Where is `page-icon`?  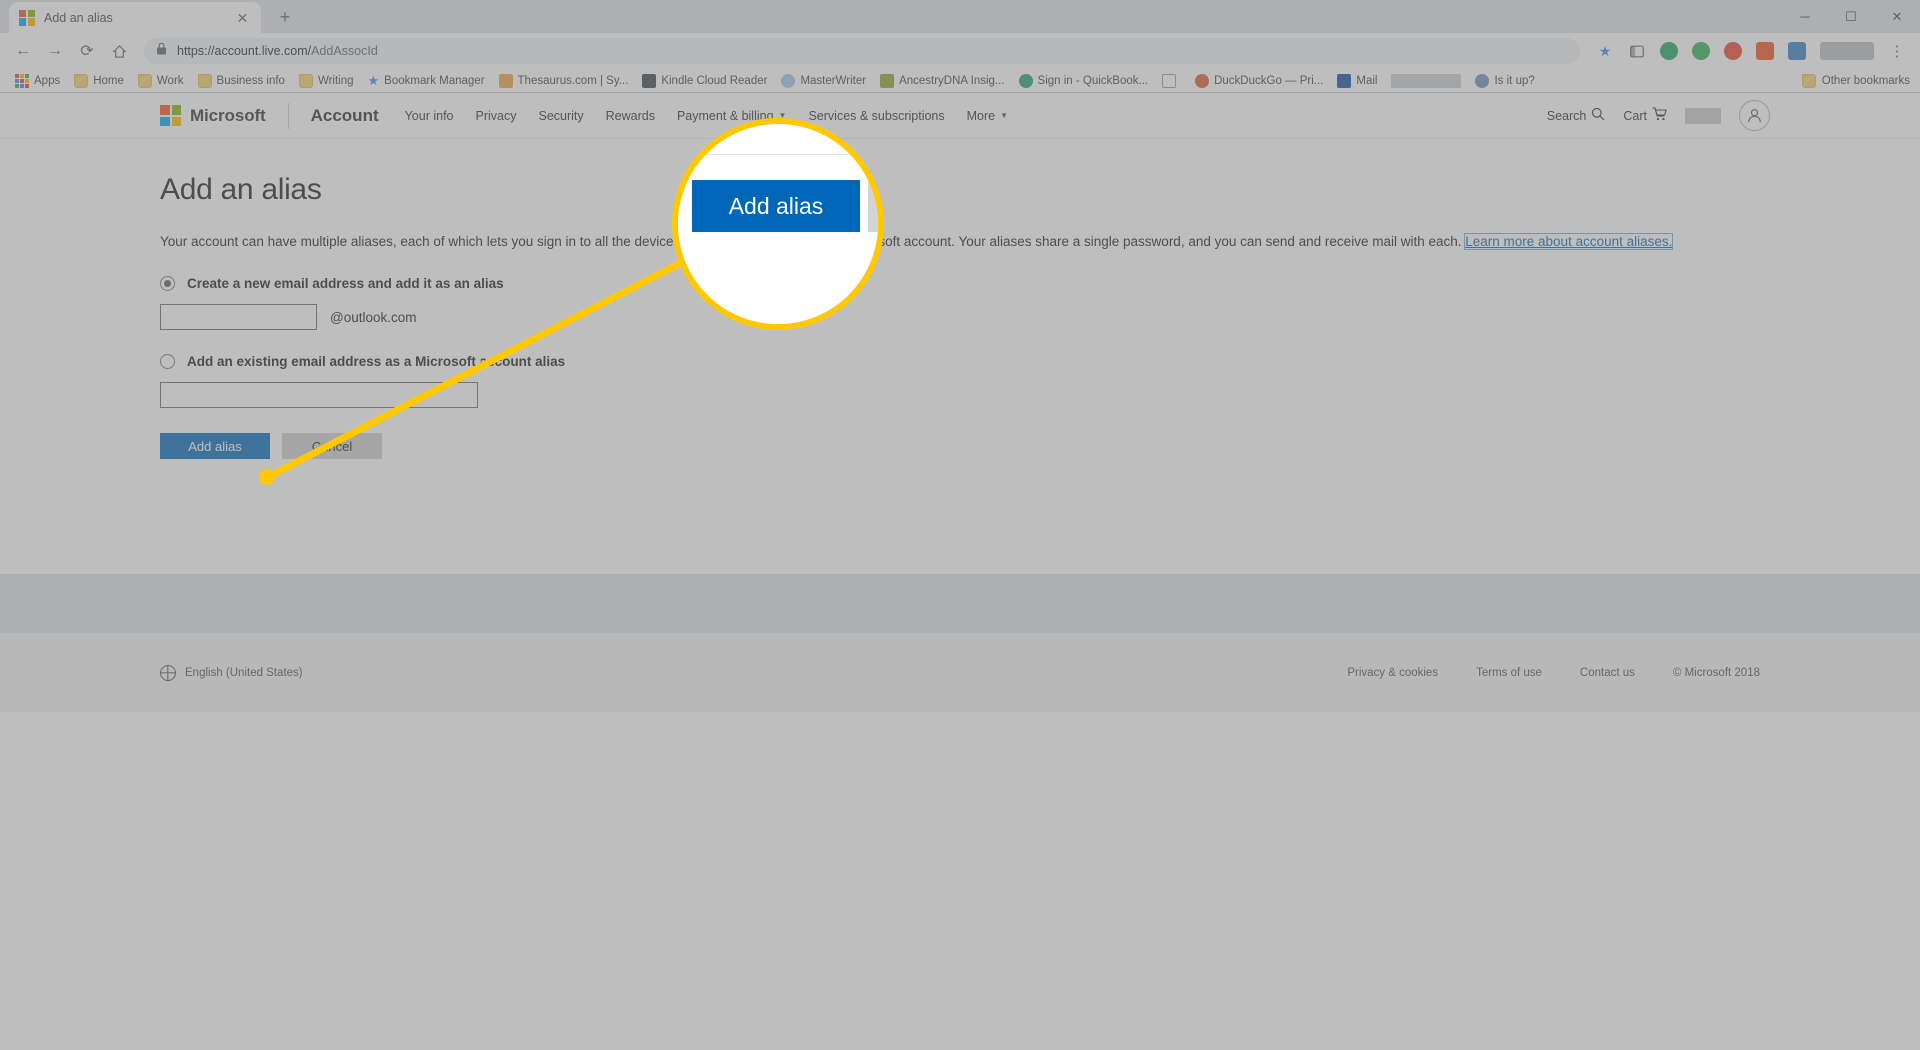
page-icon is located at coordinates (1169, 80).